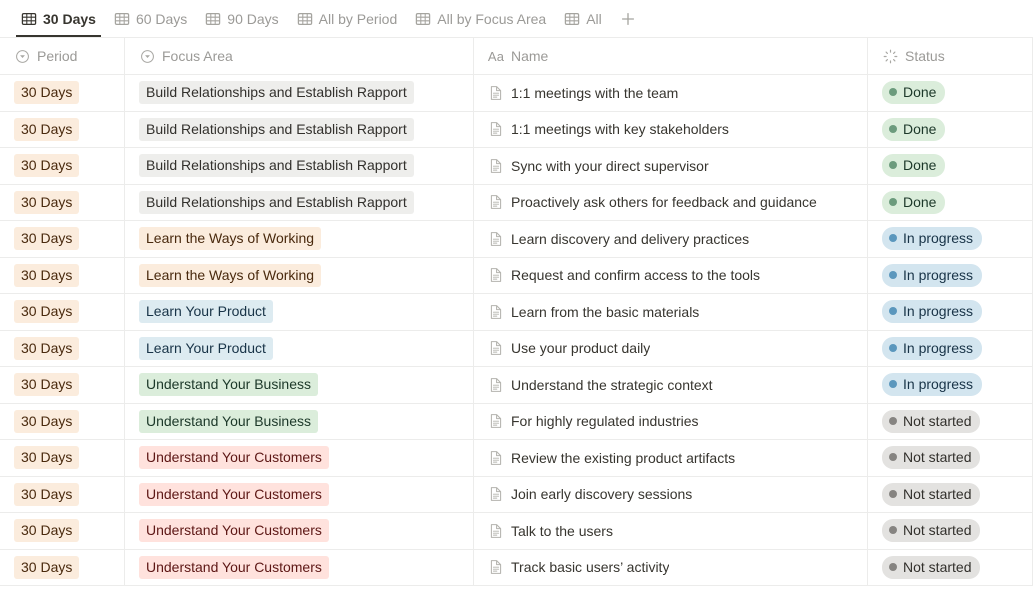 The image size is (1033, 594). What do you see at coordinates (671, 567) in the screenshot?
I see `cell-name: Track basic users’ activity` at bounding box center [671, 567].